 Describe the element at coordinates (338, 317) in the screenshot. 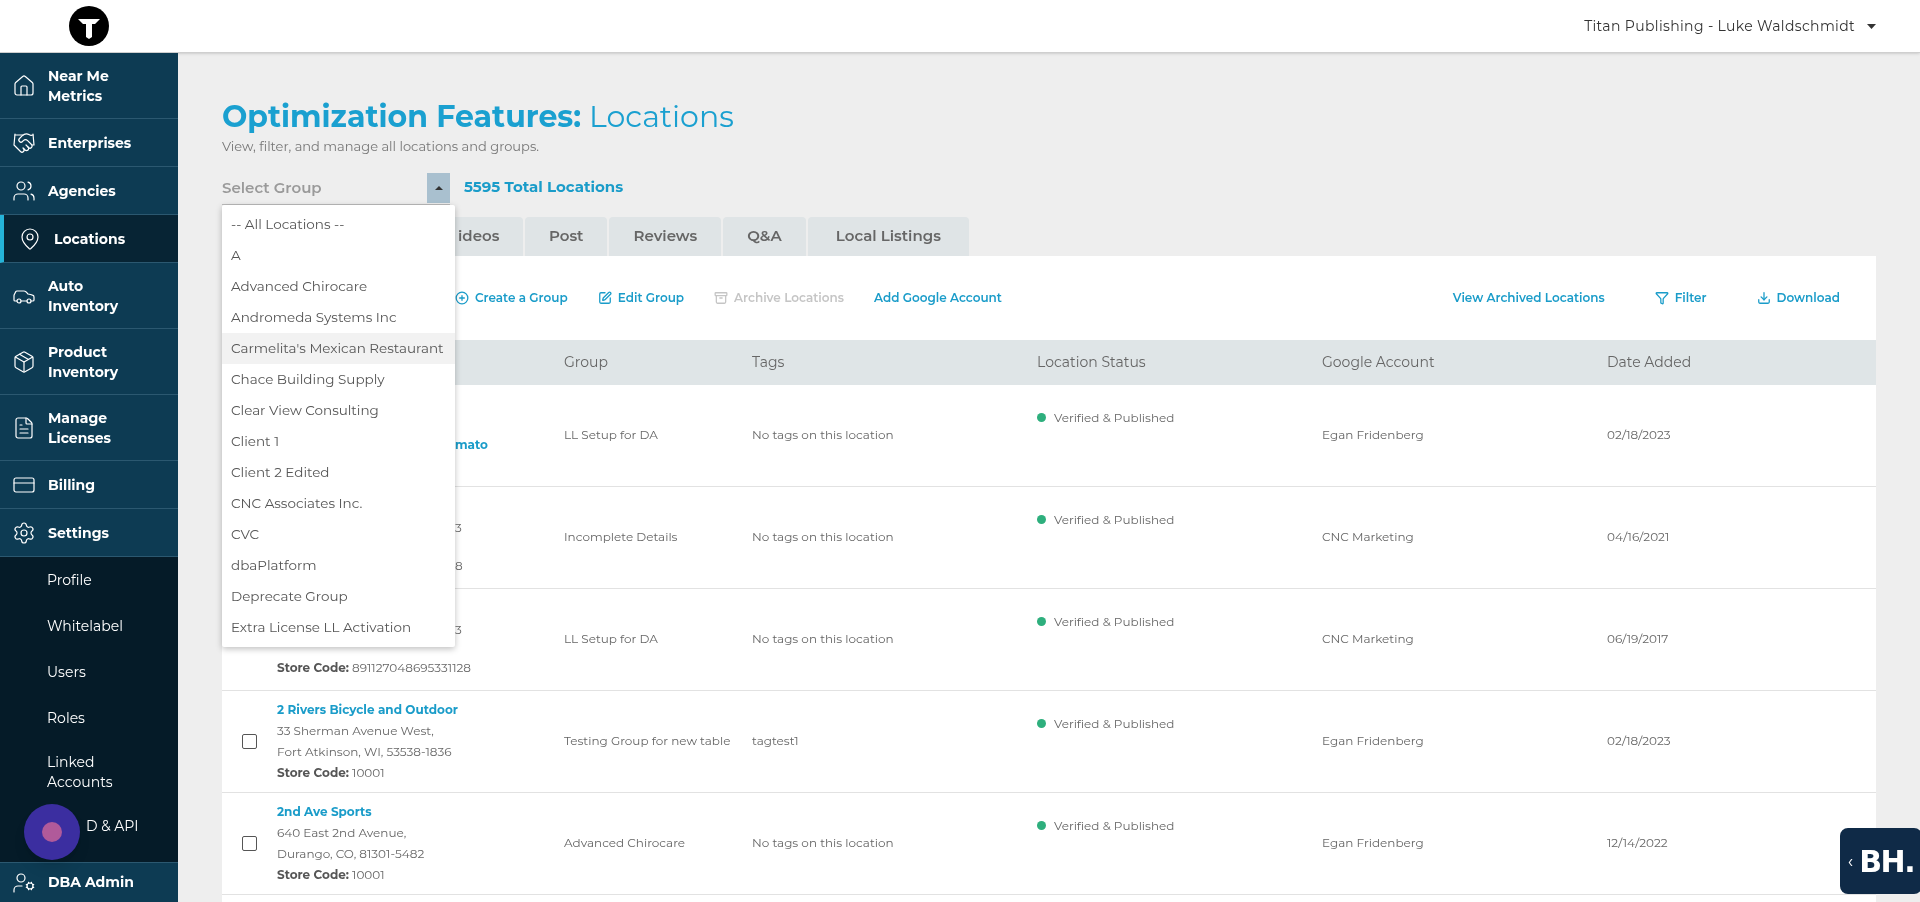

I see `dropdown-option: Andromeda Systems Inc` at that location.